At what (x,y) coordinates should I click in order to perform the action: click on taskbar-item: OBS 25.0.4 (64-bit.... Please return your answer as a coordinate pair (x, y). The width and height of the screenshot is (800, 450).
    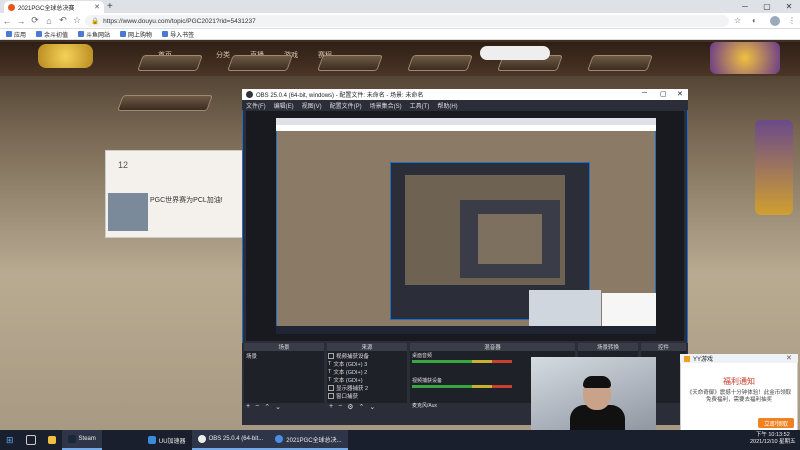
    Looking at the image, I should click on (230, 440).